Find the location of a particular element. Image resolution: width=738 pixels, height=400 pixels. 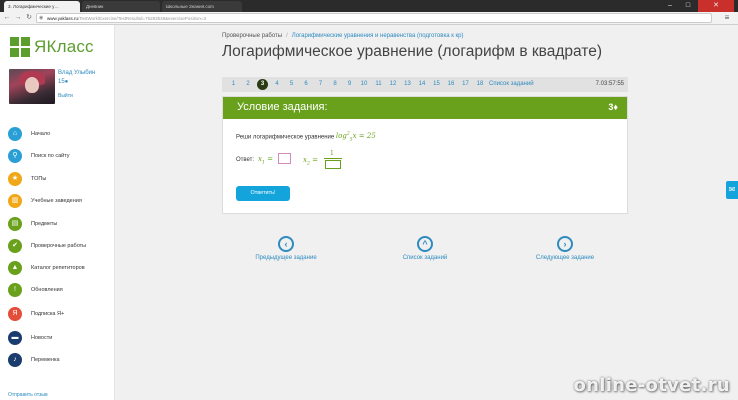

sidebar-item: ▲ Каталог репетиторов is located at coordinates (46, 268).